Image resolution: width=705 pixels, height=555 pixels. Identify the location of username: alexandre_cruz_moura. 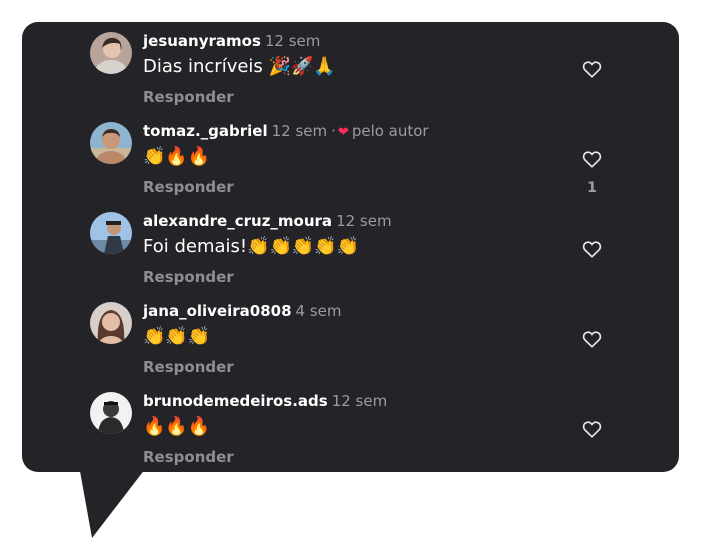
(237, 221).